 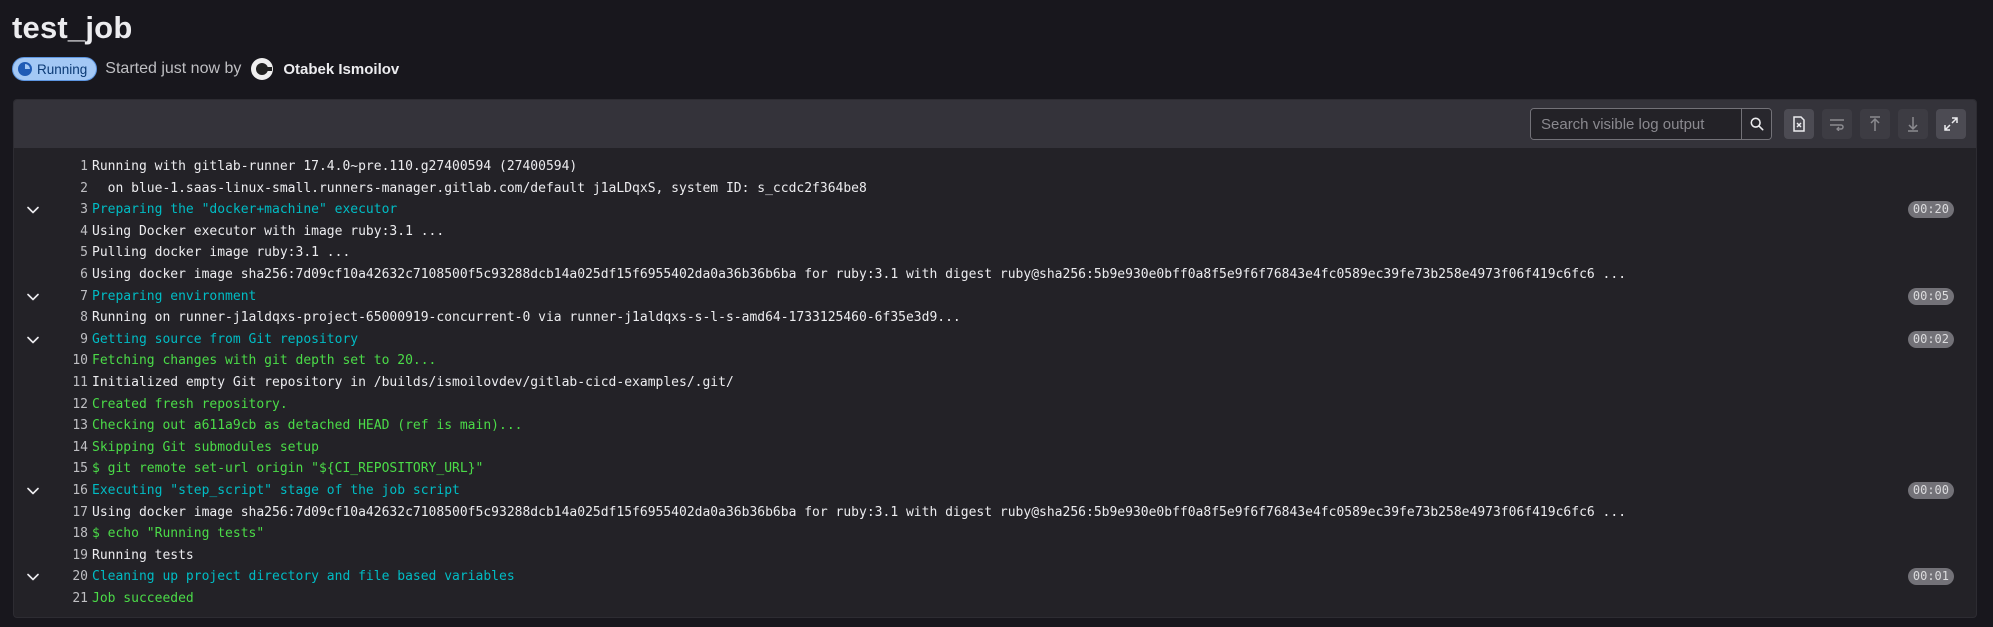 I want to click on log-line: 14 Skipping Git submodules setup, so click(x=995, y=448).